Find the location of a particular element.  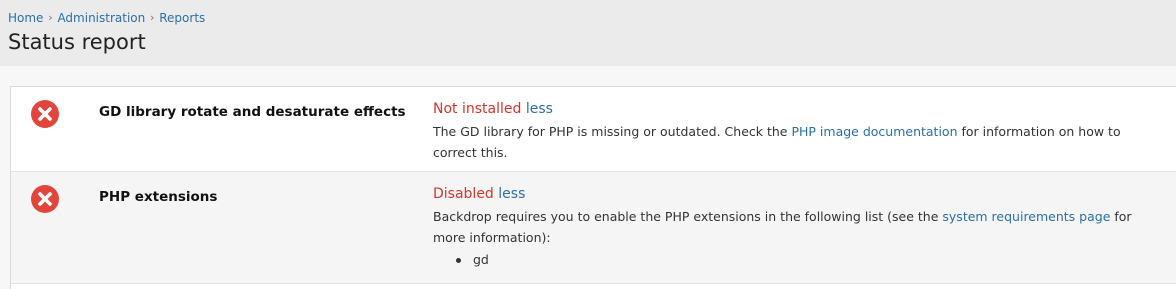

row-title: PHP extensions is located at coordinates (158, 197).